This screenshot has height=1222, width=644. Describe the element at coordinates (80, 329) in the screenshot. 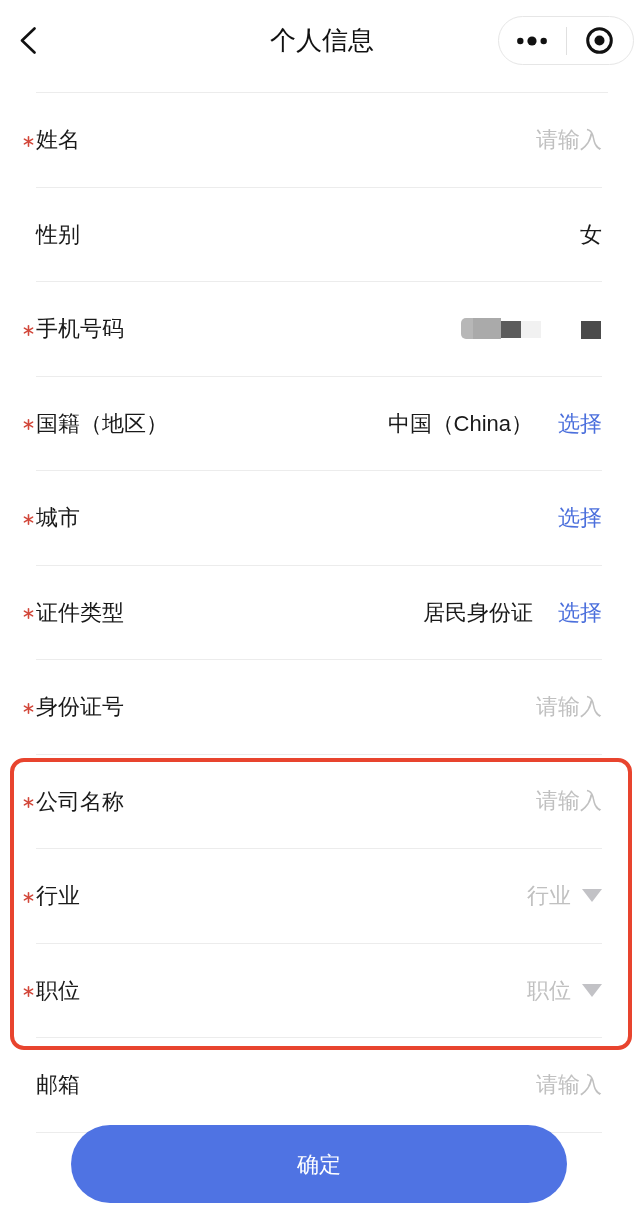

I see `field-label: 手机号码` at that location.